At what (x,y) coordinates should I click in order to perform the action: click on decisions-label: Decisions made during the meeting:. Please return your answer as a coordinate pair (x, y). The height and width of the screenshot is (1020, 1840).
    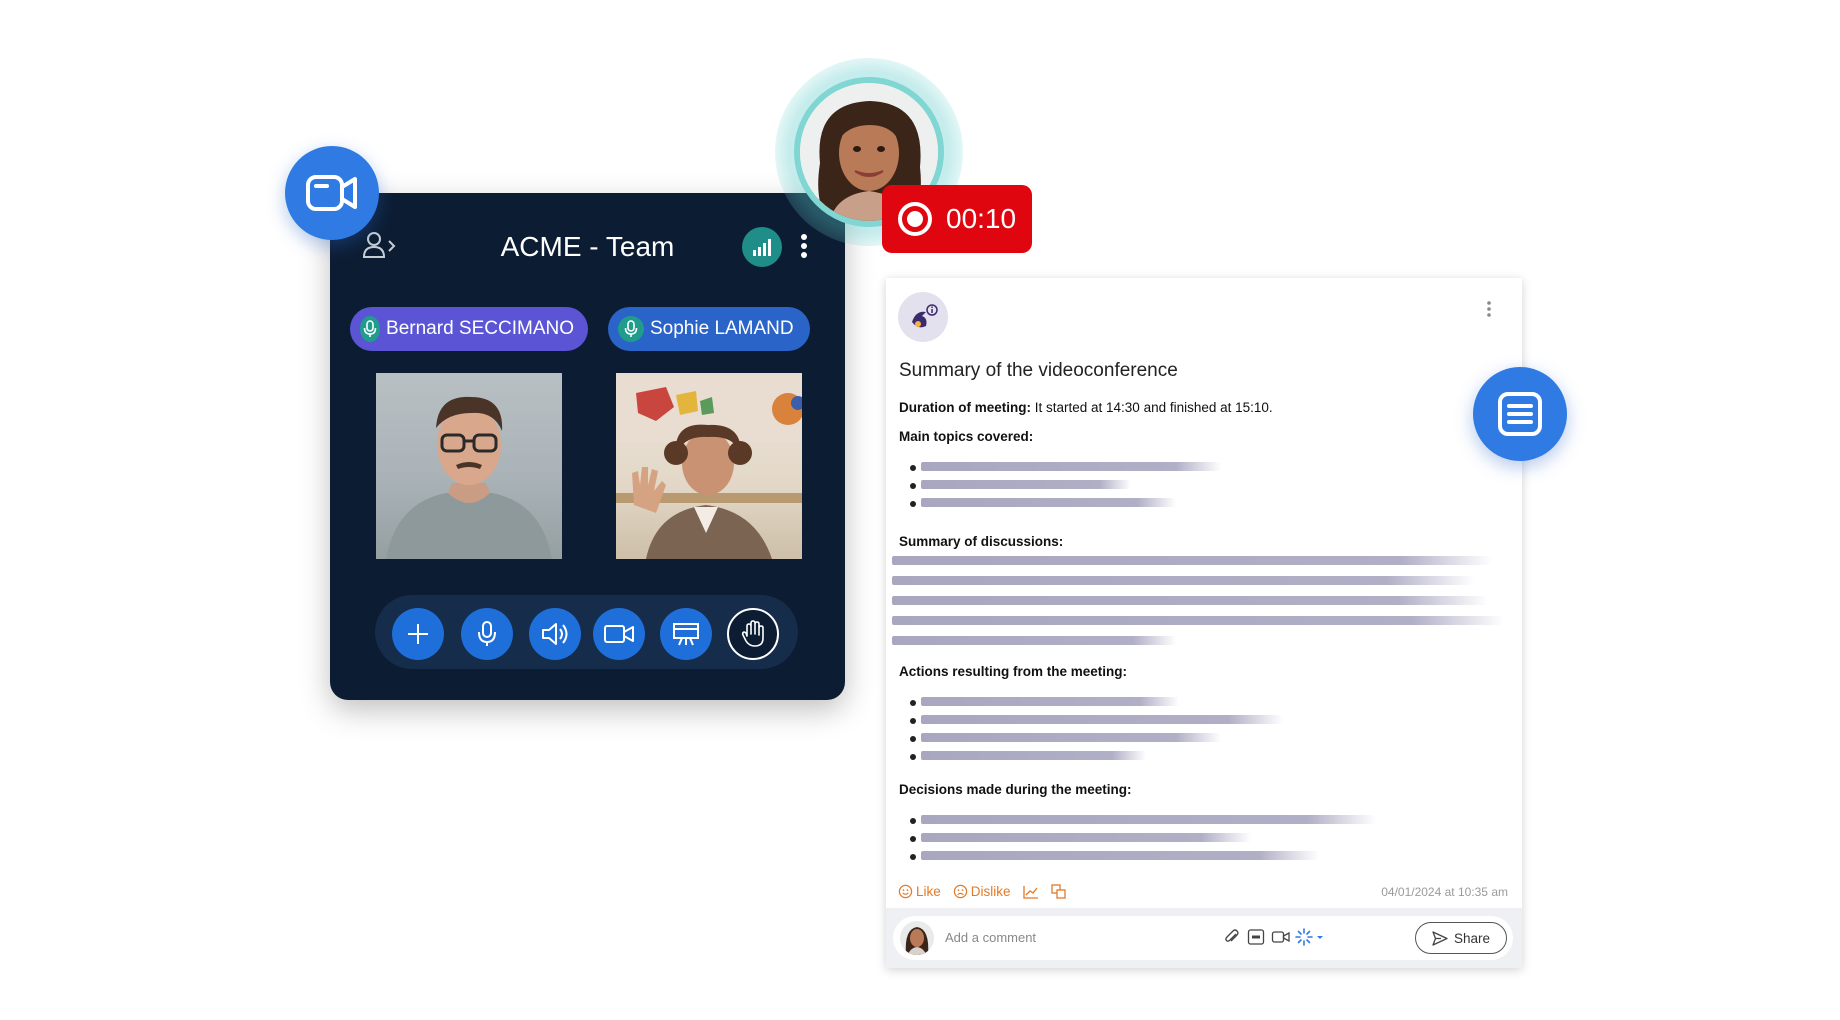
    Looking at the image, I should click on (1015, 789).